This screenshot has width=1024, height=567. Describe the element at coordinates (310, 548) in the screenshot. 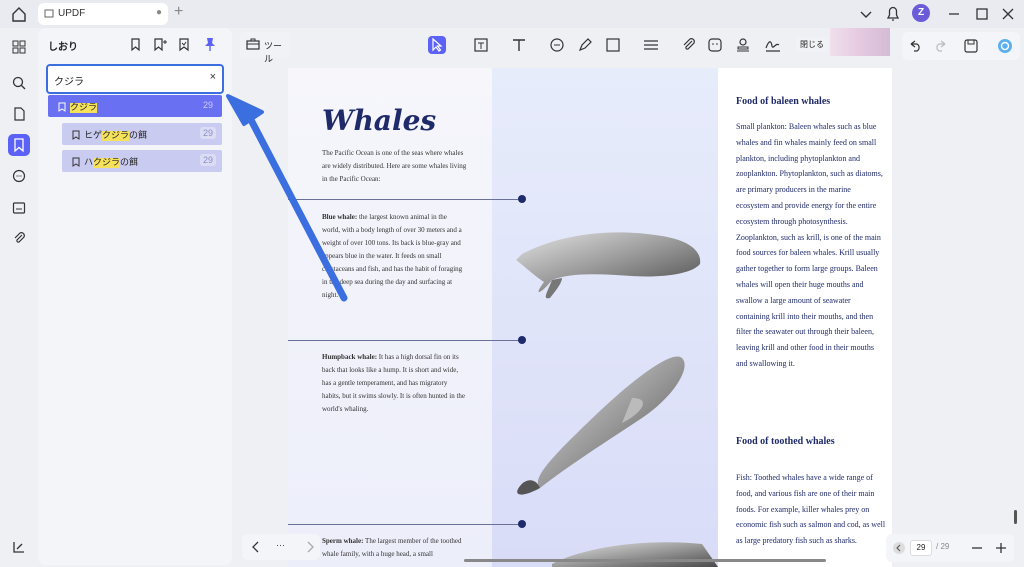

I see `chevron-right-icon` at that location.